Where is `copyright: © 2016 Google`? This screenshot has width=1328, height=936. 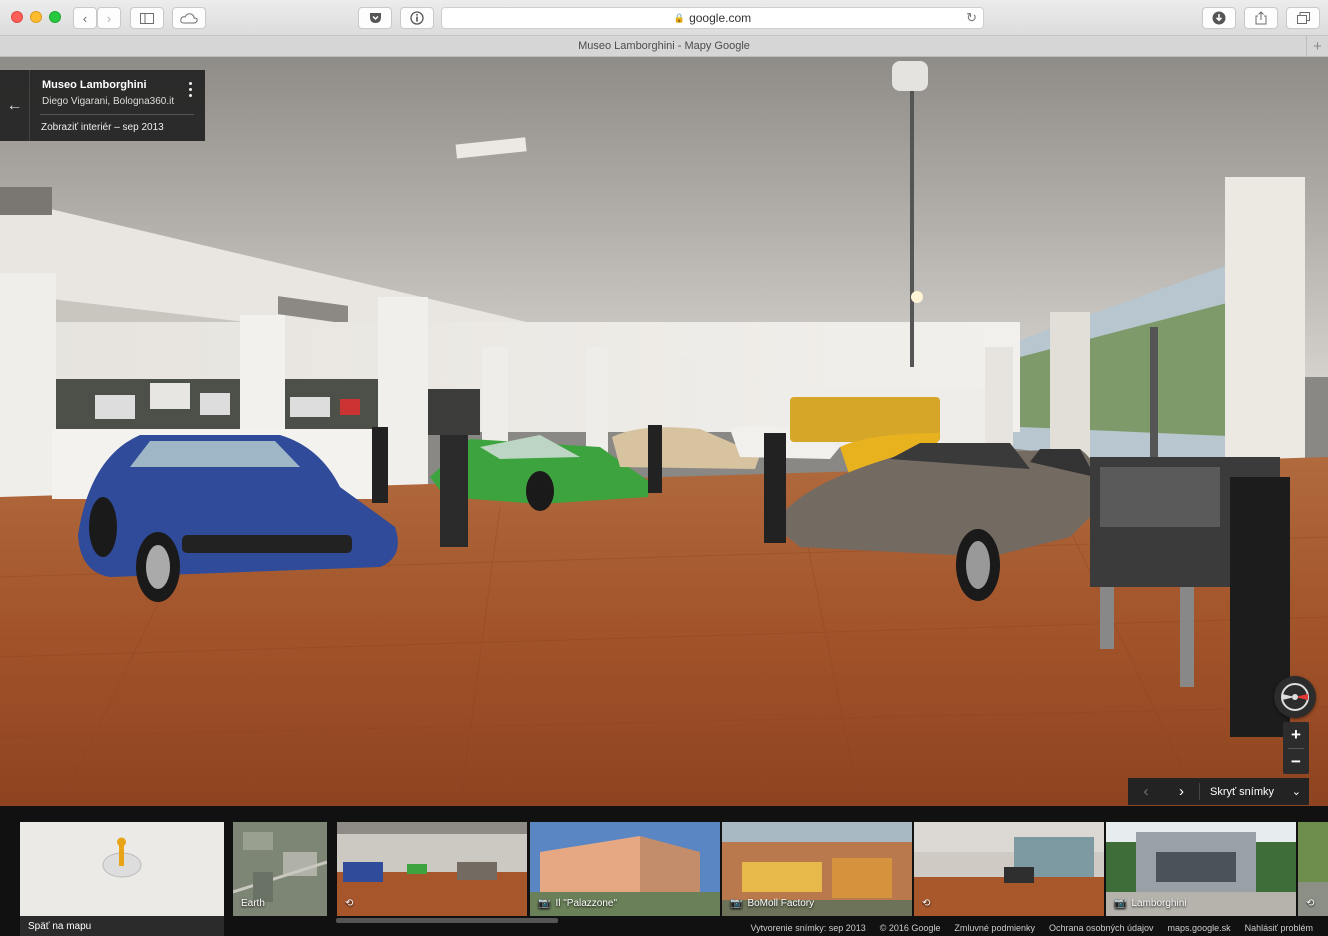 copyright: © 2016 Google is located at coordinates (910, 928).